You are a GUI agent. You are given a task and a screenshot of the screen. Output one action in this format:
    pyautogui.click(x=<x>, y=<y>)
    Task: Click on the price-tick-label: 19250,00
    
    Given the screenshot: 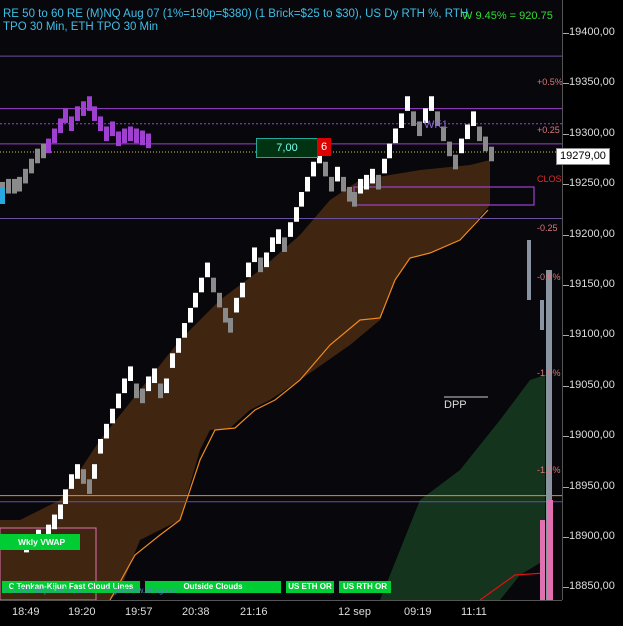 What is the action you would take?
    pyautogui.click(x=592, y=183)
    